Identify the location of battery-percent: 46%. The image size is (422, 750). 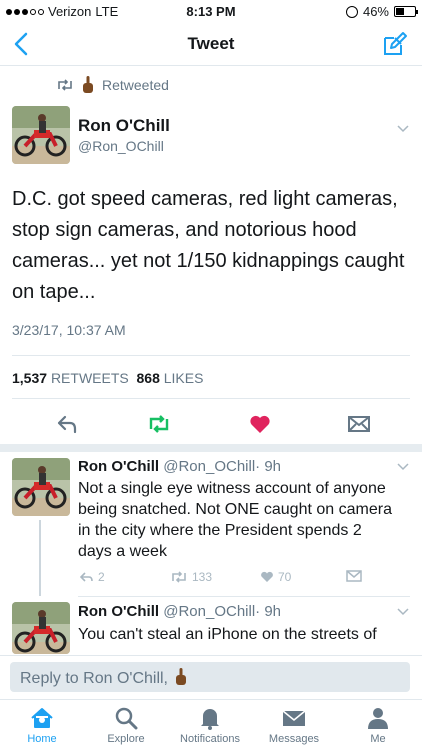
(375, 11).